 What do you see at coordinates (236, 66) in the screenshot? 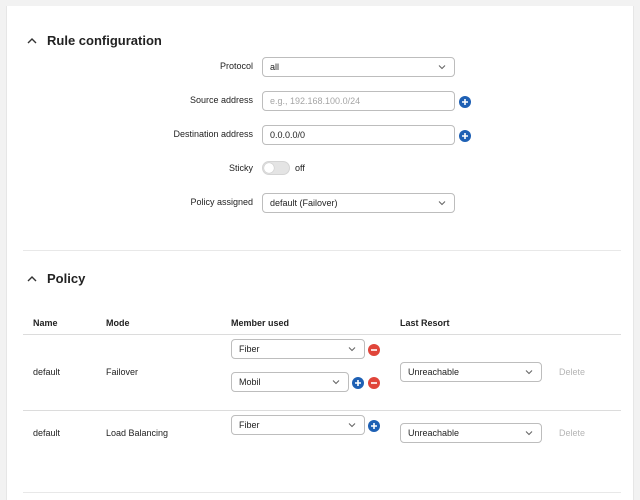
I see `protocol-label: Protocol` at bounding box center [236, 66].